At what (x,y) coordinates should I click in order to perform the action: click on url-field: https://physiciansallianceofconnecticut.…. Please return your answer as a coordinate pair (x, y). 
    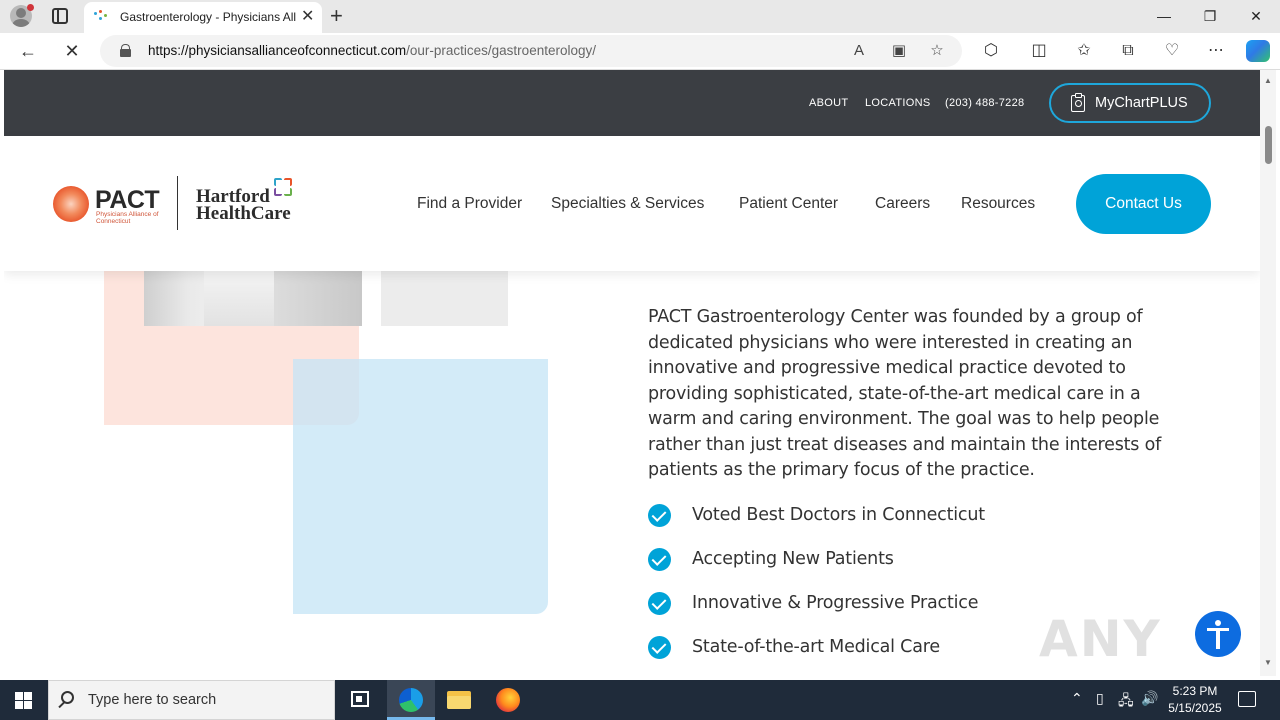
    Looking at the image, I should click on (531, 51).